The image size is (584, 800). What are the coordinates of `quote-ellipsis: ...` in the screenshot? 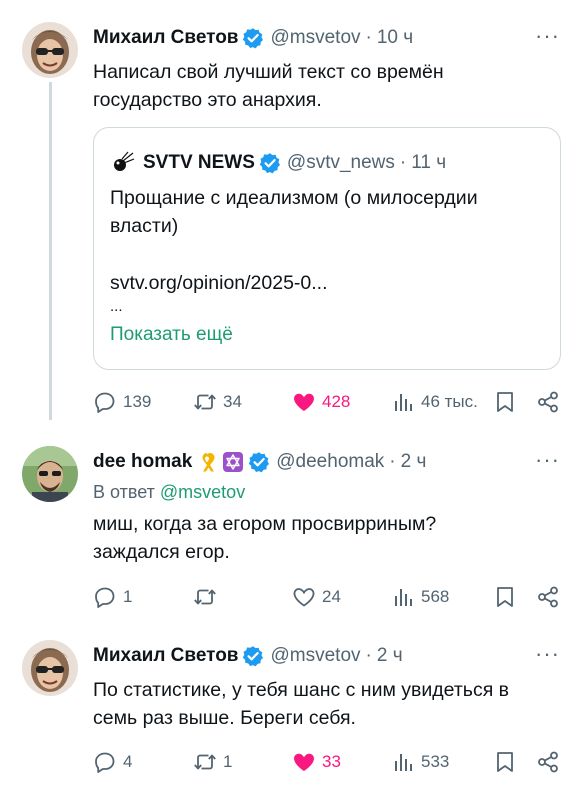 It's located at (116, 306).